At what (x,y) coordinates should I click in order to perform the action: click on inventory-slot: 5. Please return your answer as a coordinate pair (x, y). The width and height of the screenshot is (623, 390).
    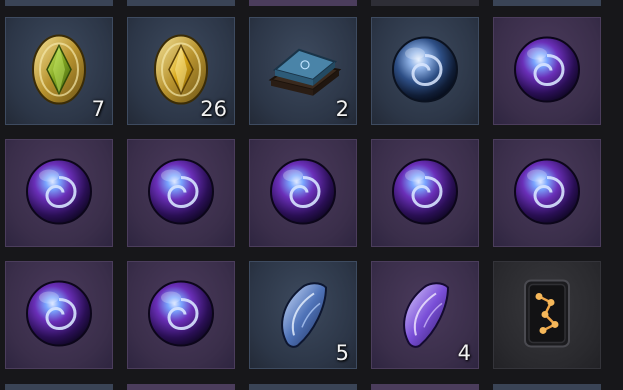
    Looking at the image, I should click on (303, 315).